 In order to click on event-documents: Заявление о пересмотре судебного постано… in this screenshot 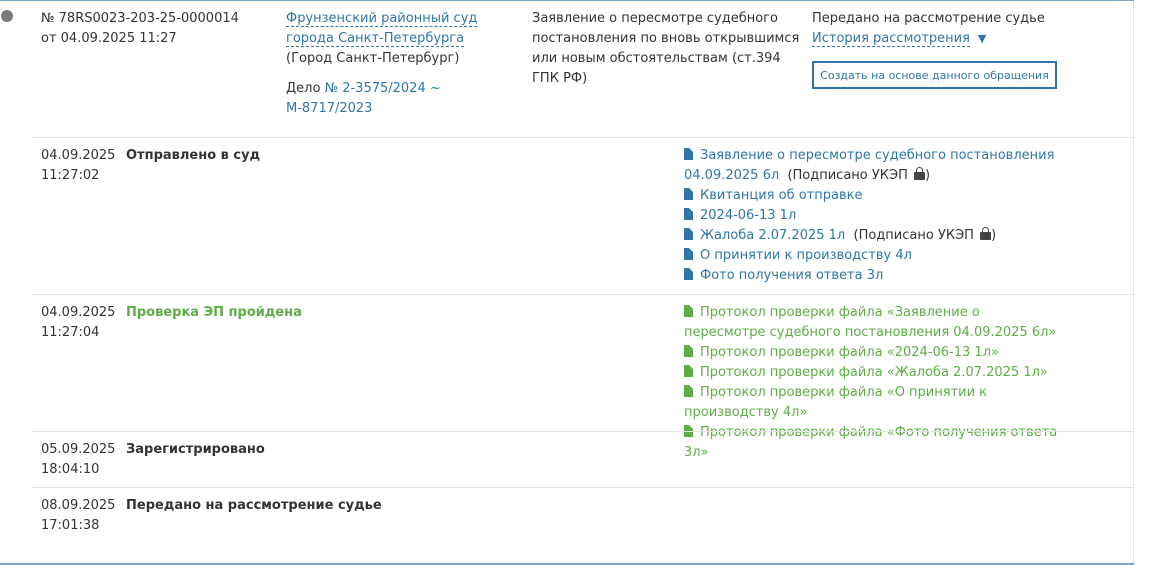, I will do `click(904, 216)`.